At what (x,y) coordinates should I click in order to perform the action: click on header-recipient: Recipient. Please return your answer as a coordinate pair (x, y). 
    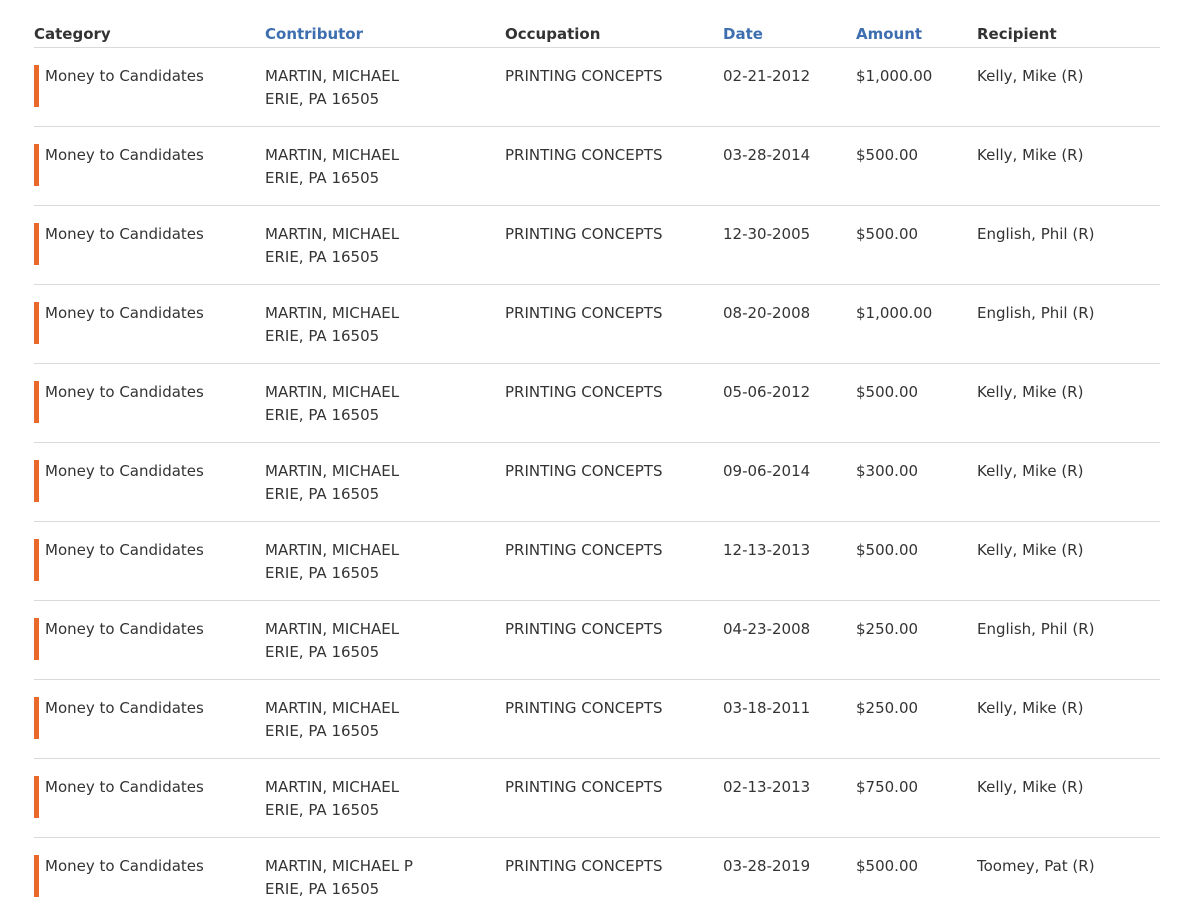
    Looking at the image, I should click on (1017, 34).